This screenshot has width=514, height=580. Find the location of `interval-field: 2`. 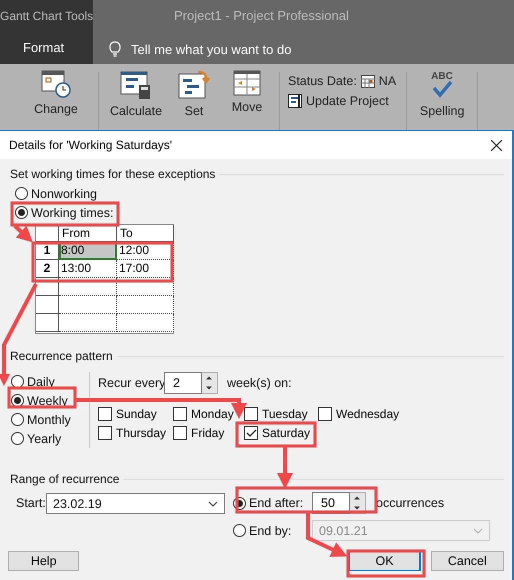

interval-field: 2 is located at coordinates (183, 383).